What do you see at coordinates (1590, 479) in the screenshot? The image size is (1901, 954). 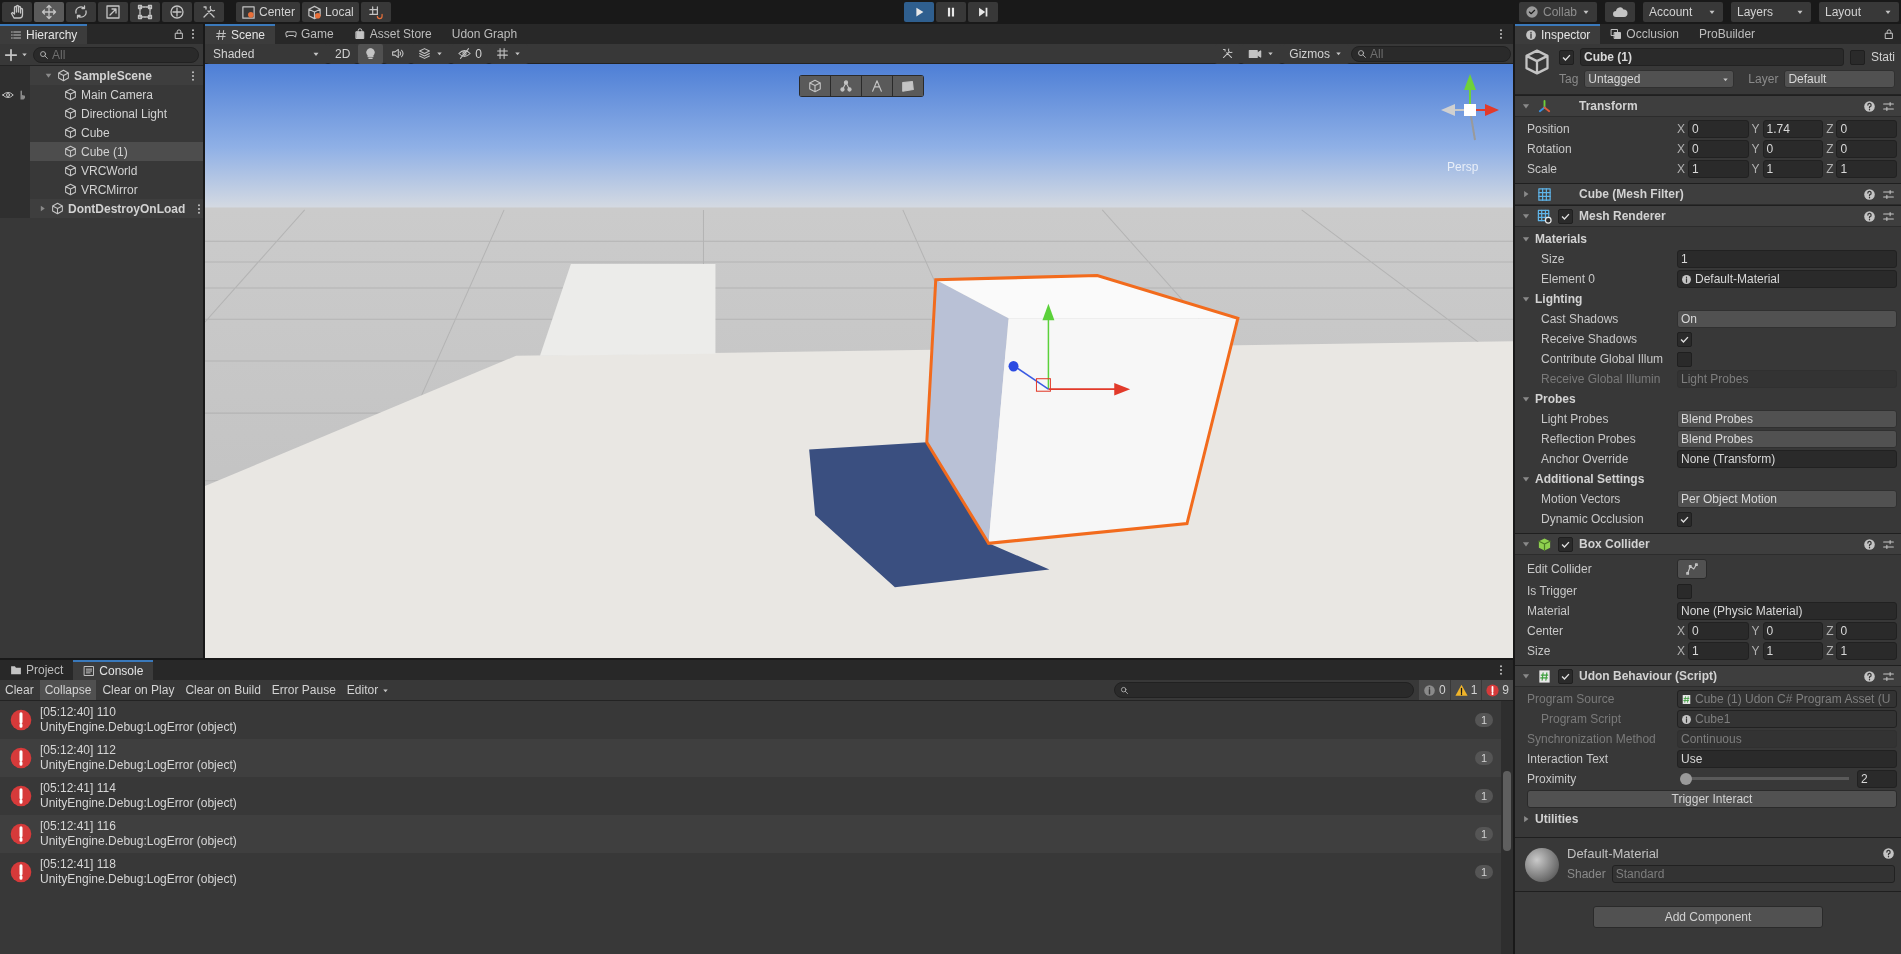 I see `section-label: Additional Settings` at bounding box center [1590, 479].